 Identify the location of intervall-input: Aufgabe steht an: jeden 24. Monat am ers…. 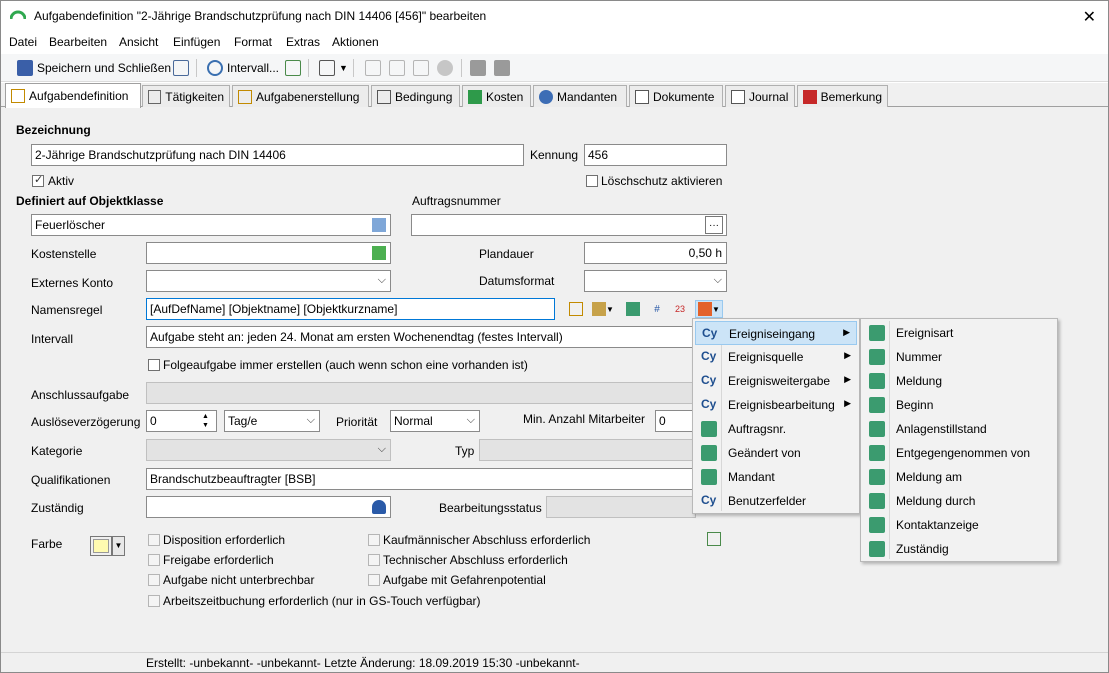
(421, 337).